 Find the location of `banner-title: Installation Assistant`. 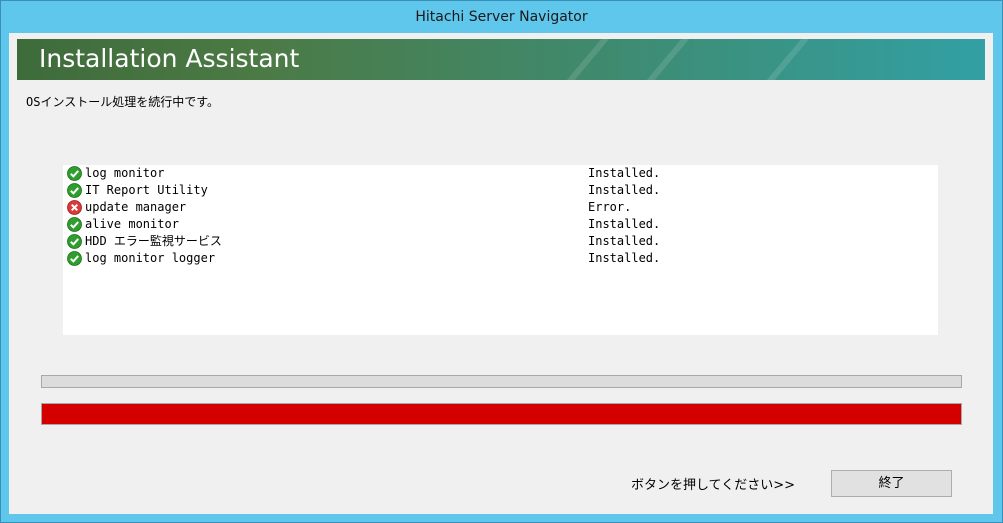

banner-title: Installation Assistant is located at coordinates (169, 58).